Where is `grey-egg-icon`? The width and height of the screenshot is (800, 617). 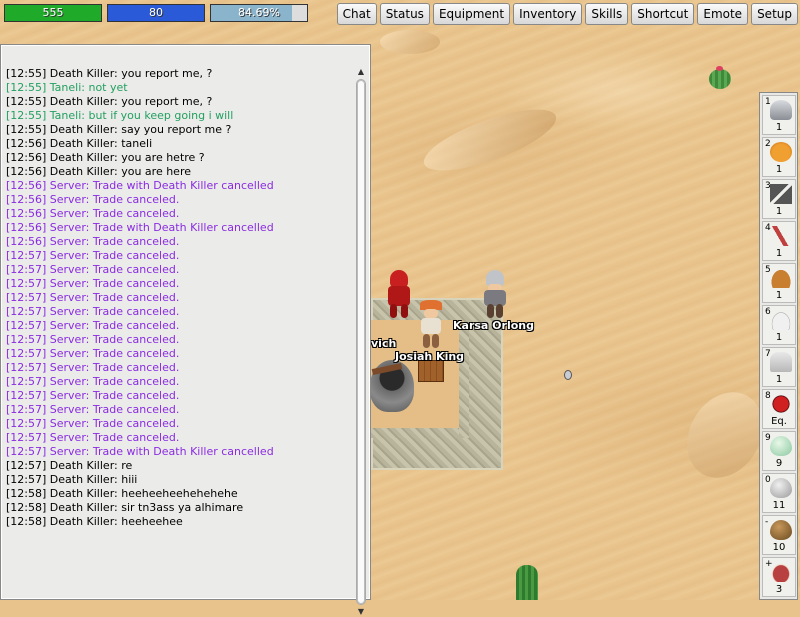
grey-egg-icon is located at coordinates (781, 488).